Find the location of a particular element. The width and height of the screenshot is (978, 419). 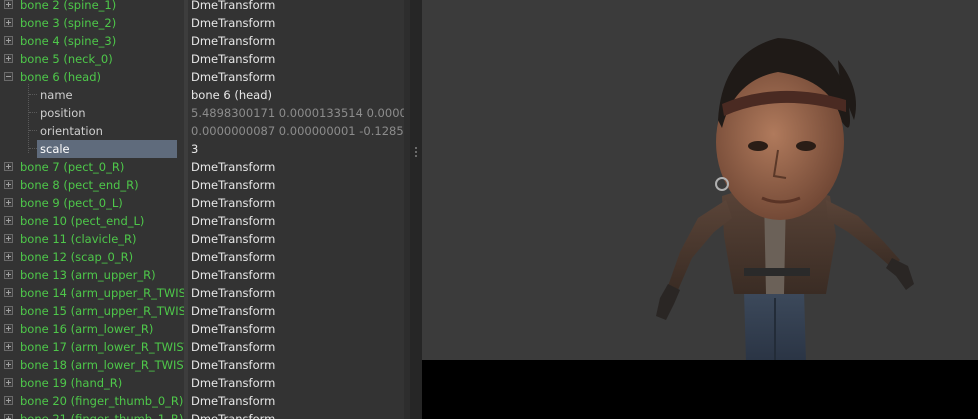

tree-row: bone 17 (arm_lower_R_TWIST) DmeTransform is located at coordinates (202, 347).